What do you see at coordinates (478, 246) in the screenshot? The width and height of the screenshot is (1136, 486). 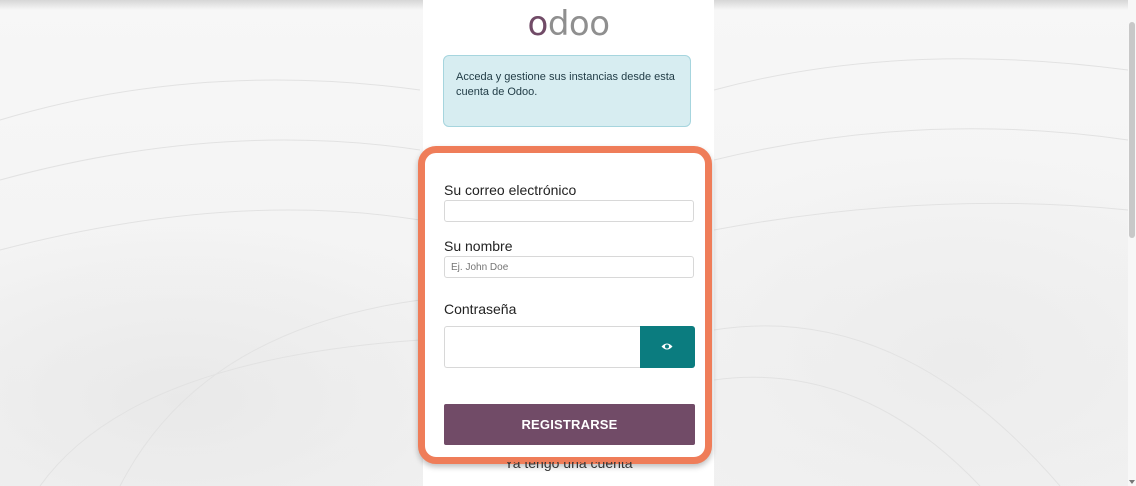 I see `name-label: Su nombre` at bounding box center [478, 246].